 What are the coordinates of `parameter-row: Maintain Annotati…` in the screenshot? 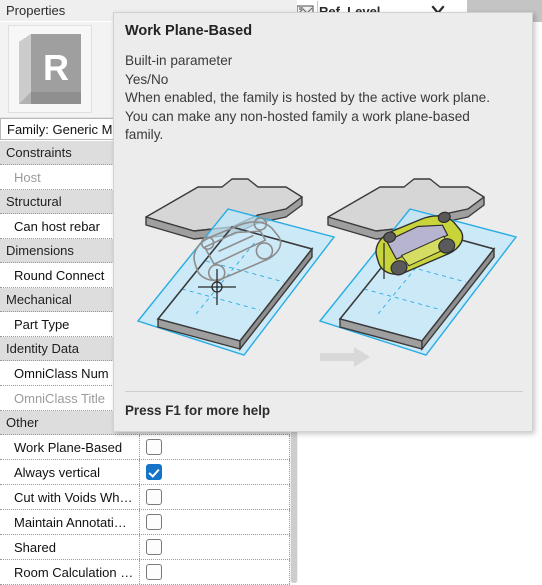 It's located at (145, 522).